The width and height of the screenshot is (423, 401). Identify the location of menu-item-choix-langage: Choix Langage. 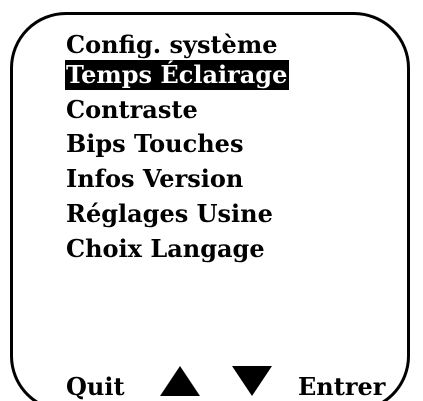
(165, 249).